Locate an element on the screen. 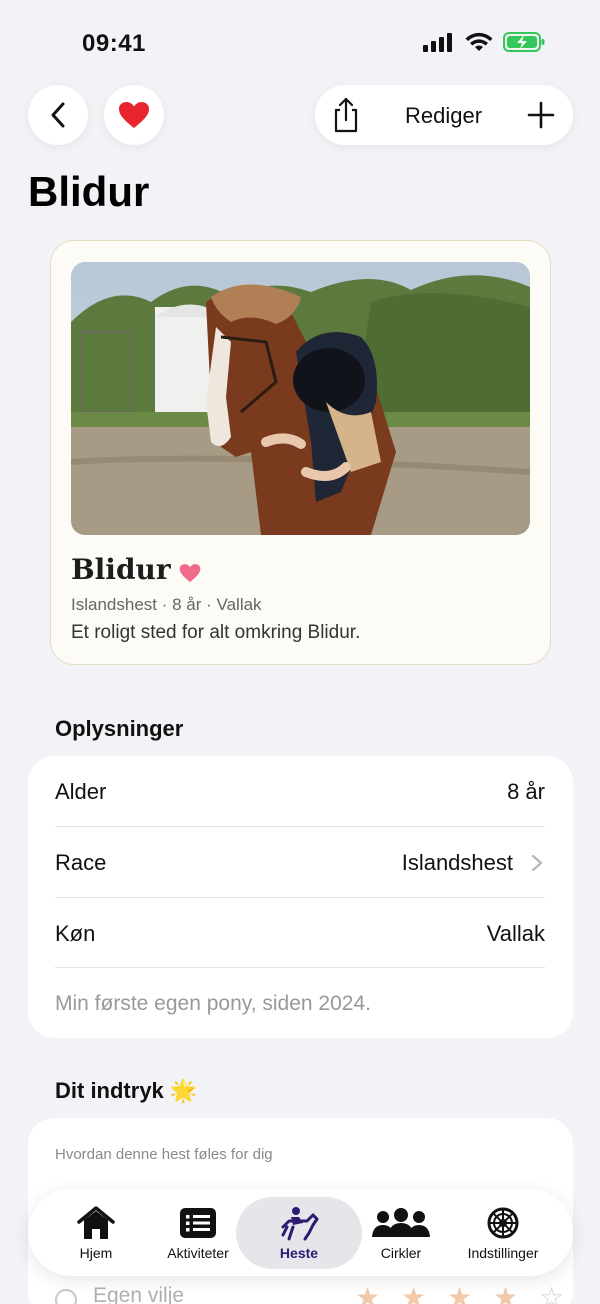  settings-wheel-icon is located at coordinates (503, 1223).